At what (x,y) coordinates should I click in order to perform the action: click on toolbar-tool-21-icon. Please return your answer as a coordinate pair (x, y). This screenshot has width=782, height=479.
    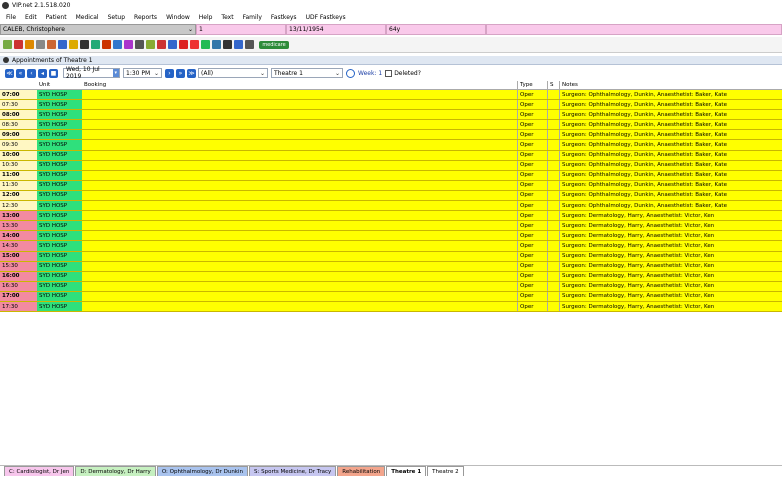
    Looking at the image, I should click on (227, 44).